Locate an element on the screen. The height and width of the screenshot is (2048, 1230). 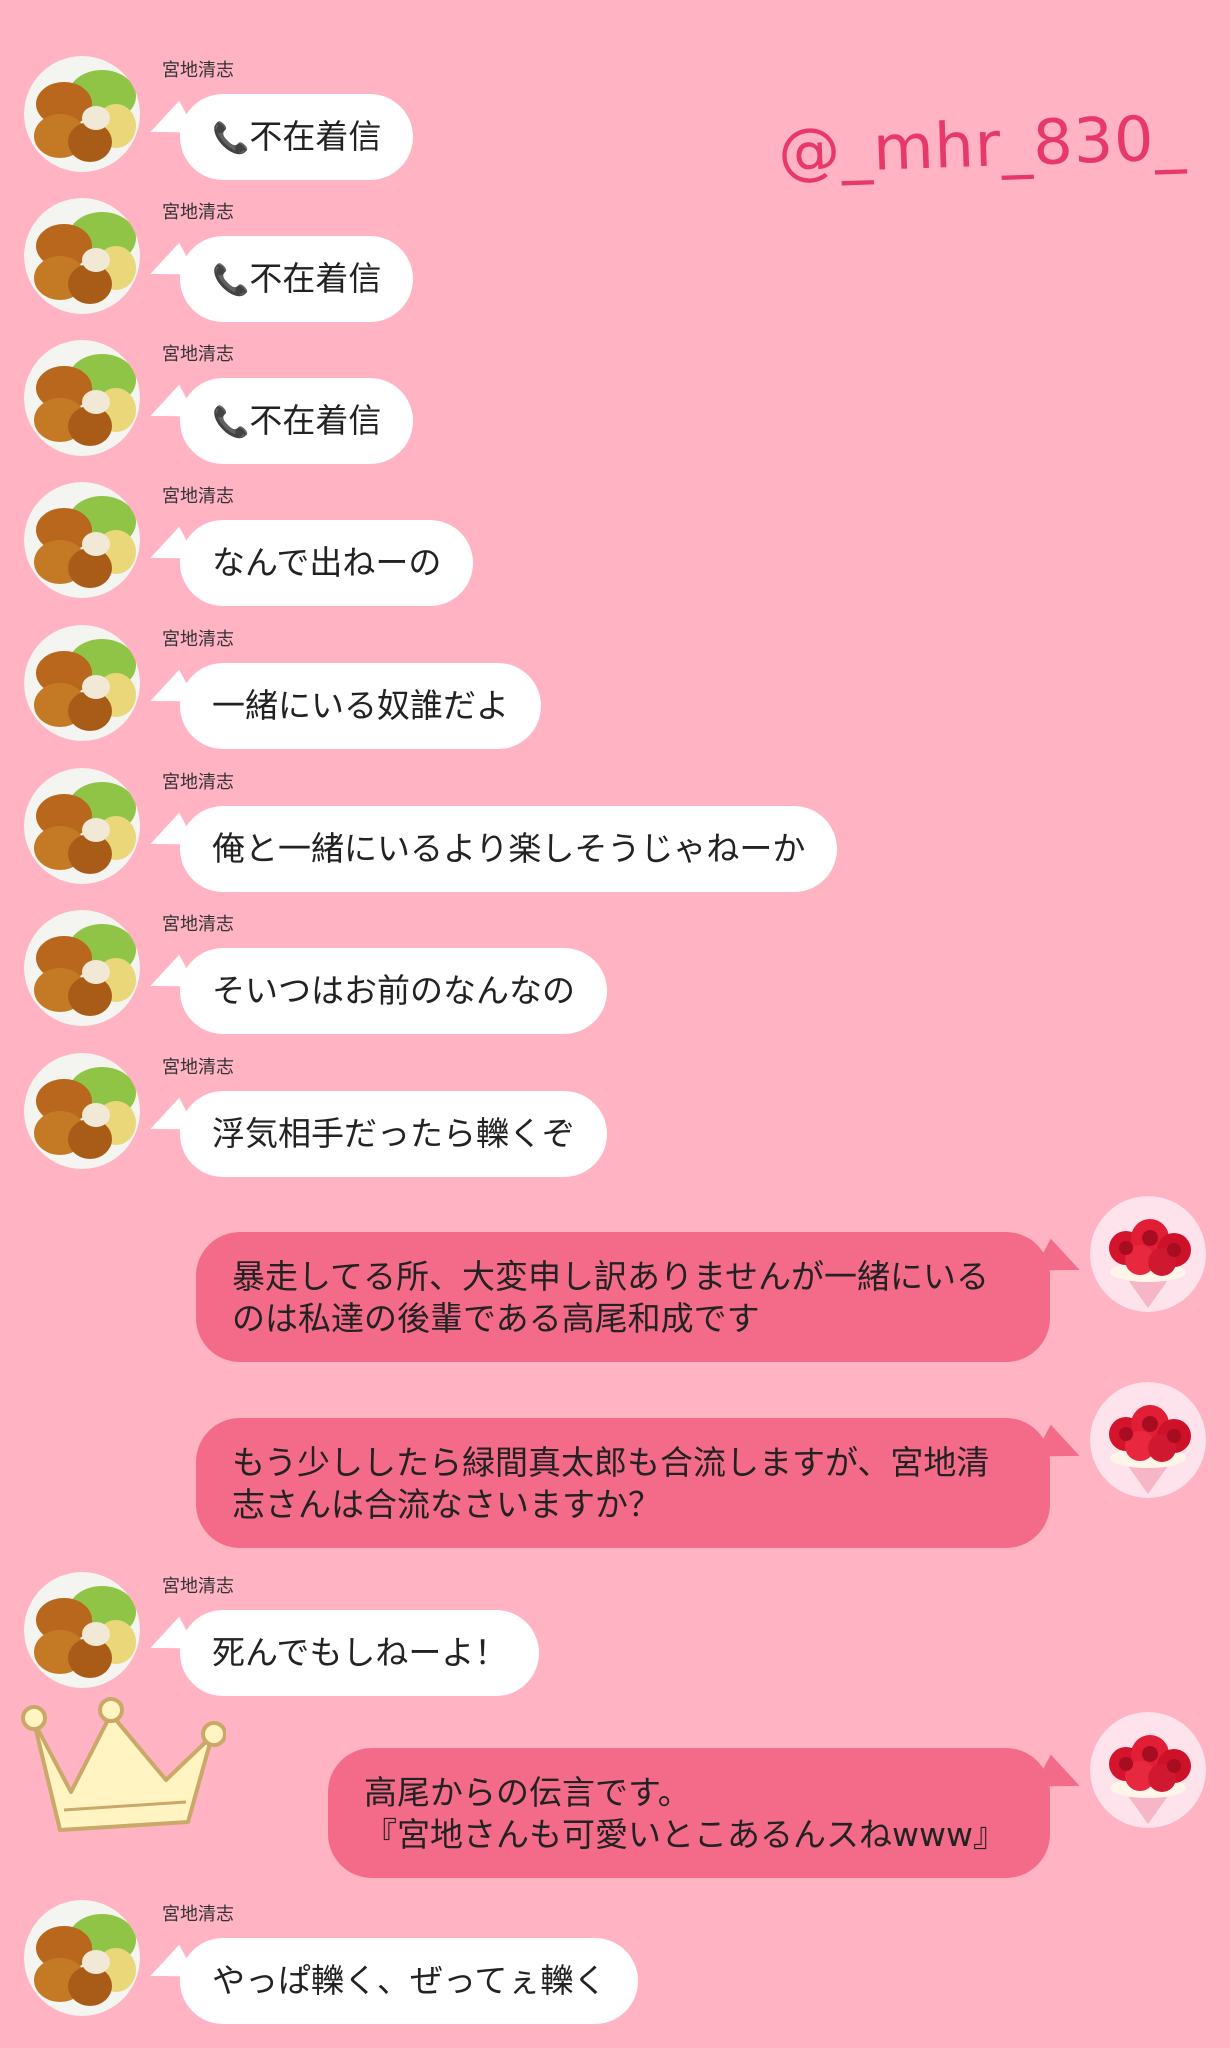
message-bubble: もう少ししたら緑間真太郎も合流しますが、宮地清 志さんは合流なさいますか？ is located at coordinates (623, 1483).